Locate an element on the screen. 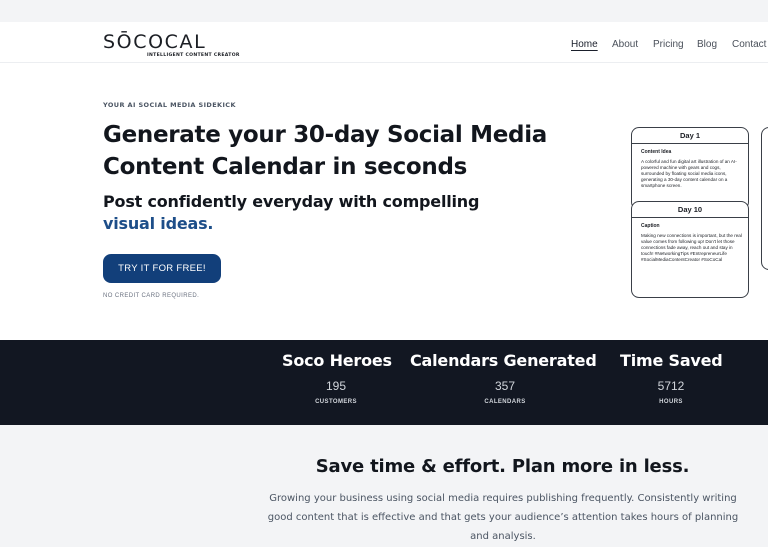 Image resolution: width=768 pixels, height=547 pixels. try-free-button: TRY IT FOR FREE! is located at coordinates (162, 268).